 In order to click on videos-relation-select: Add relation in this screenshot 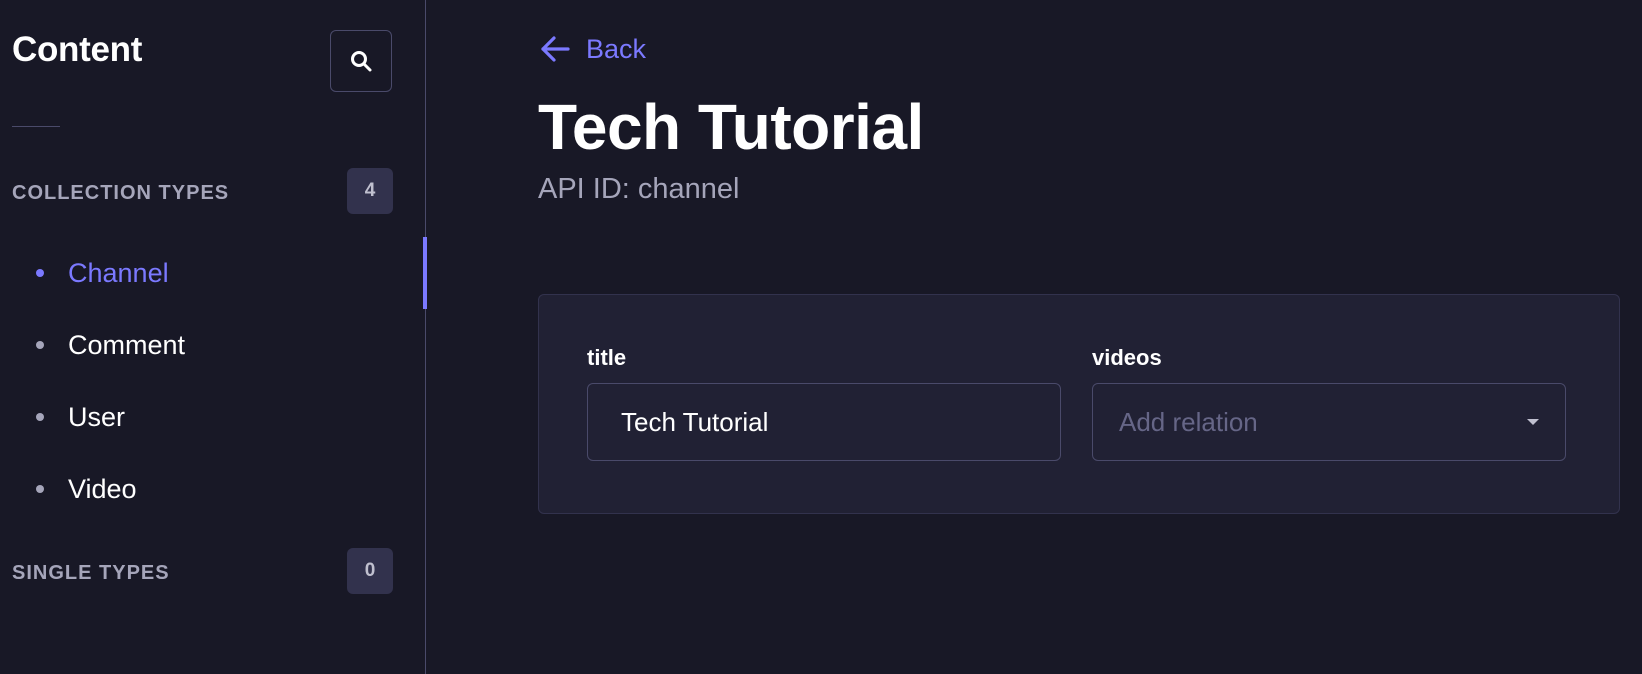, I will do `click(1329, 422)`.